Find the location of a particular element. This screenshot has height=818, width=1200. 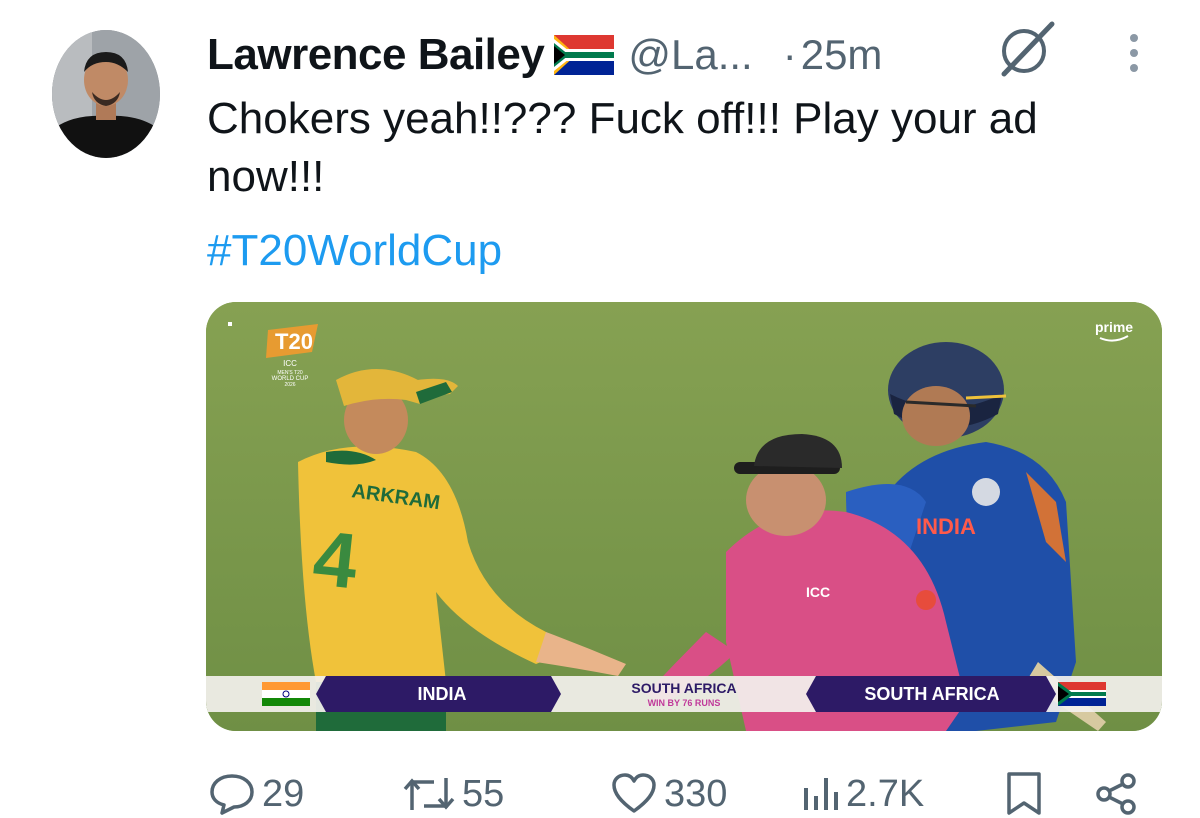

scorebug-team-left: INDIA is located at coordinates (442, 694).